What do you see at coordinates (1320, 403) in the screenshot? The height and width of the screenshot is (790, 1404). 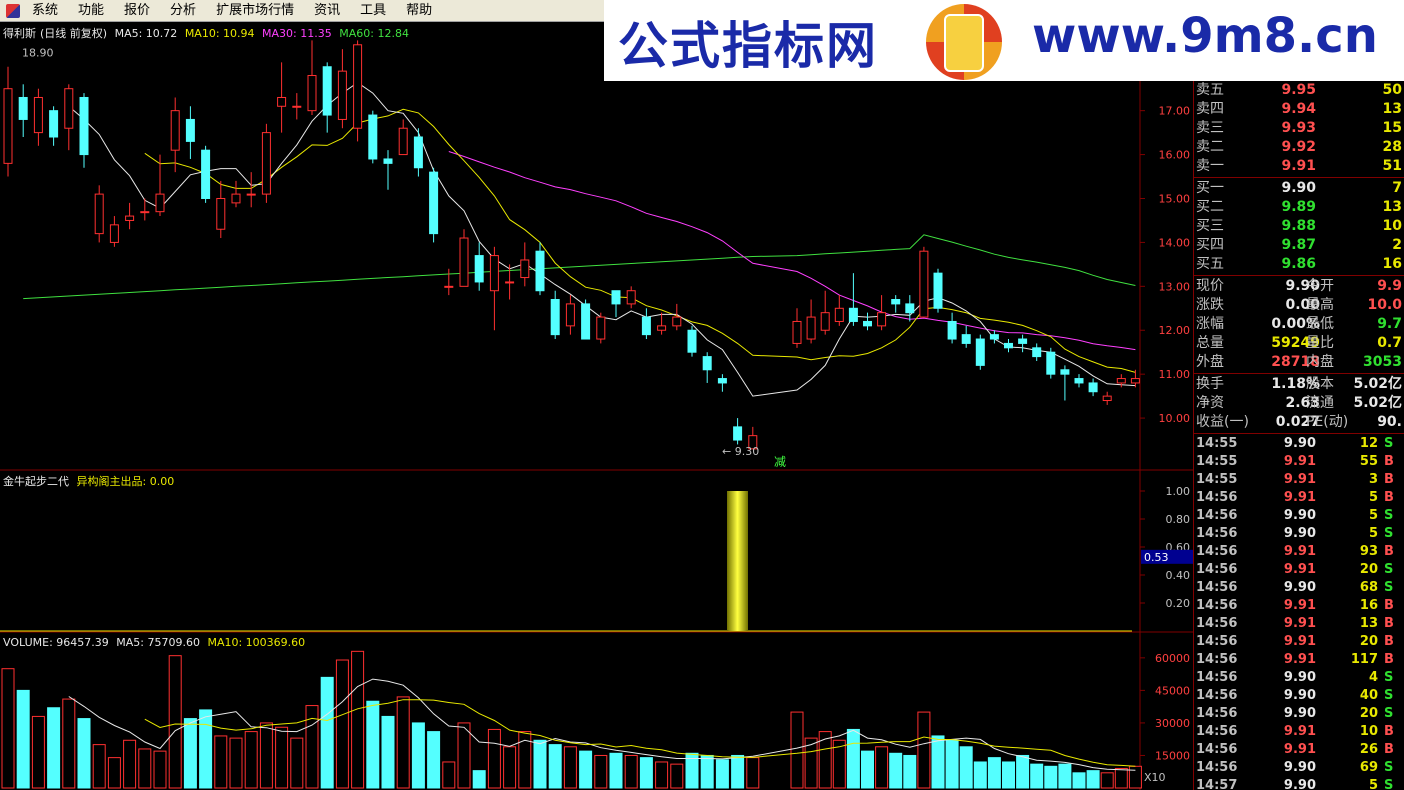 I see `quote-label: 流通` at bounding box center [1320, 403].